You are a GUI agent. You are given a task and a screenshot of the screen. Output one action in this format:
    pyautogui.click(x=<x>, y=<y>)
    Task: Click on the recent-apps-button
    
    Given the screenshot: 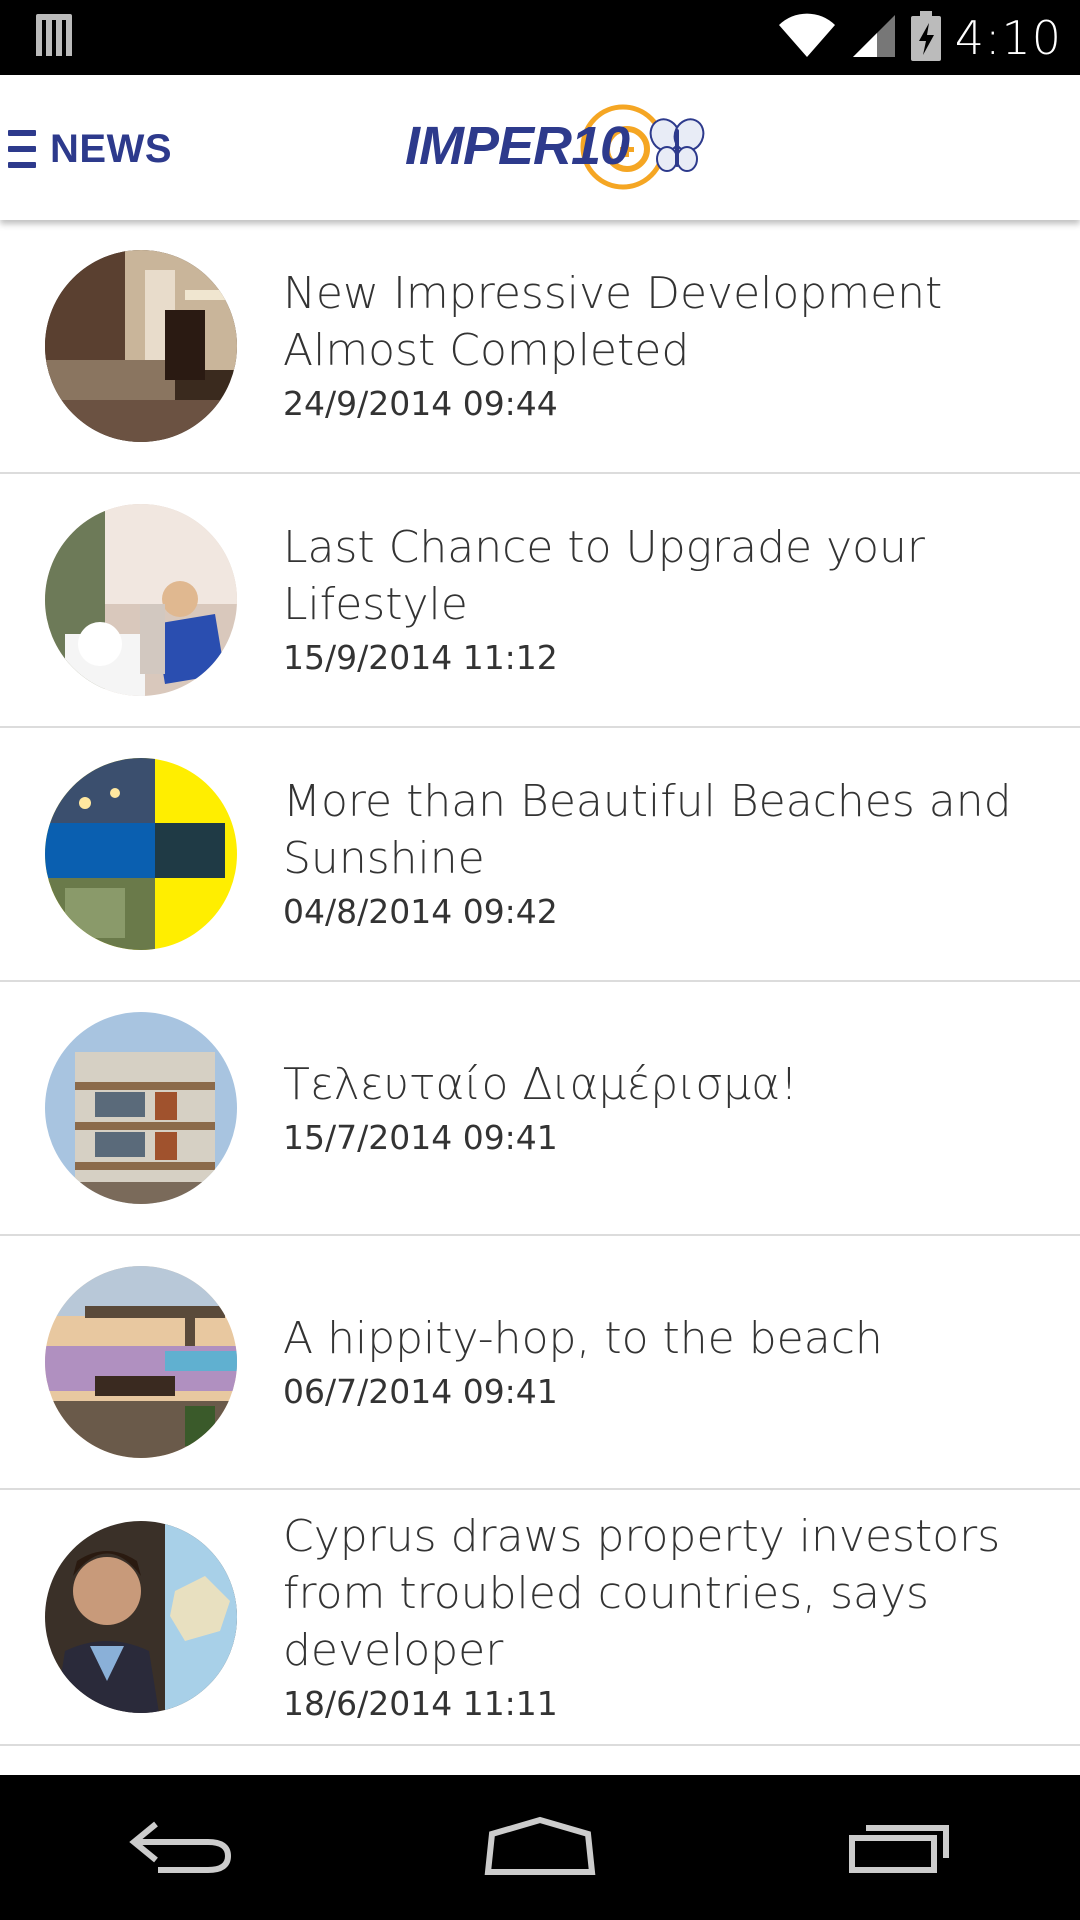 What is the action you would take?
    pyautogui.click(x=900, y=1848)
    